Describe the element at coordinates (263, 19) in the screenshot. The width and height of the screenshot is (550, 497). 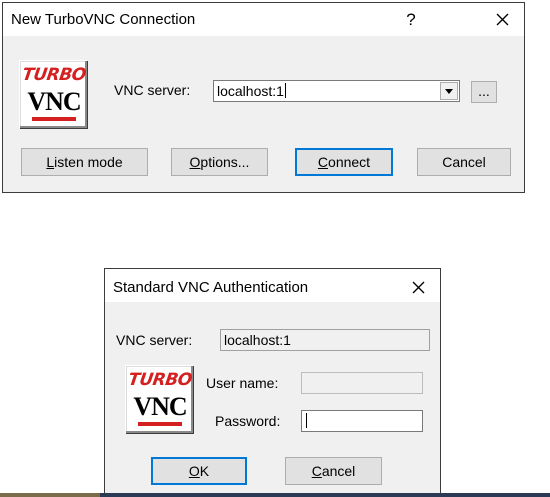
I see `title-bar: New TurboVNC Connection ?` at that location.